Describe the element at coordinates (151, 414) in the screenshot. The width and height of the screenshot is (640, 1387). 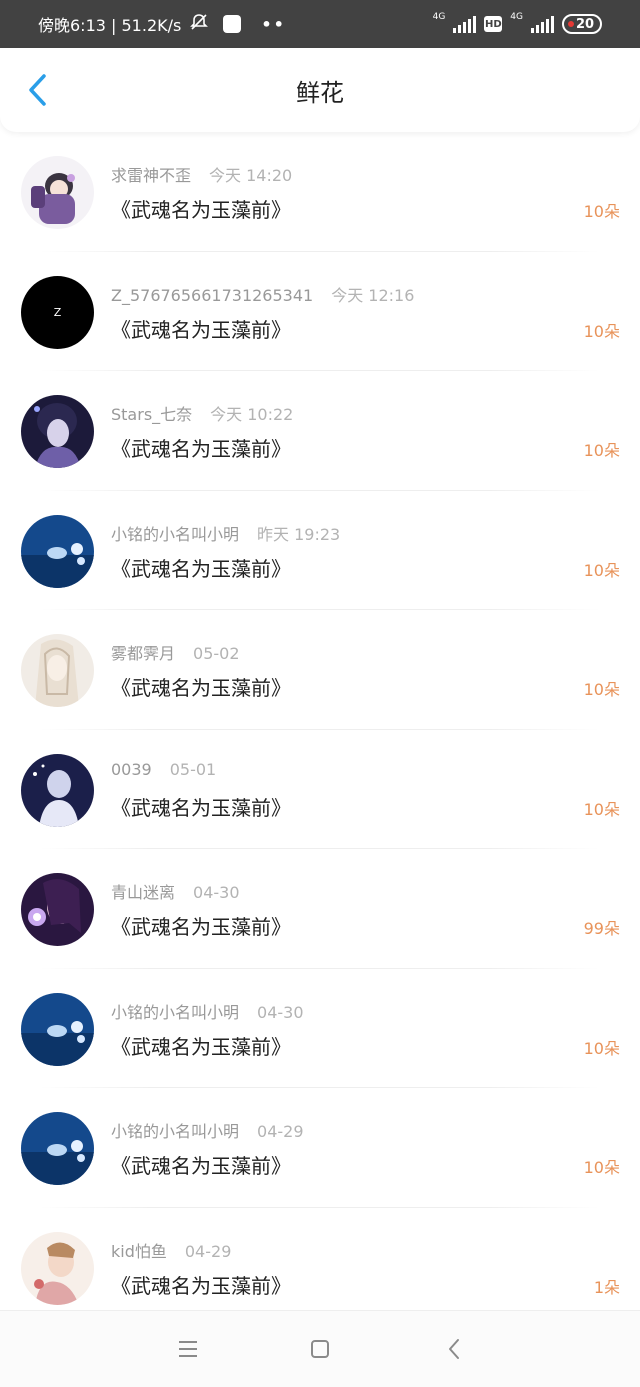
I see `sender-name: Stars_七奈` at that location.